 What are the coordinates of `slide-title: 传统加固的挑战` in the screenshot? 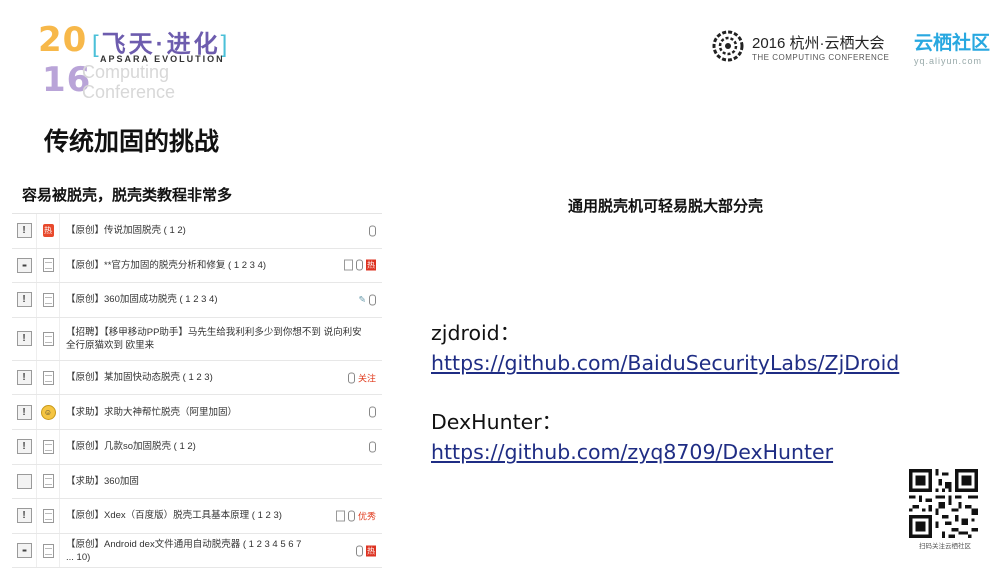 It's located at (132, 142).